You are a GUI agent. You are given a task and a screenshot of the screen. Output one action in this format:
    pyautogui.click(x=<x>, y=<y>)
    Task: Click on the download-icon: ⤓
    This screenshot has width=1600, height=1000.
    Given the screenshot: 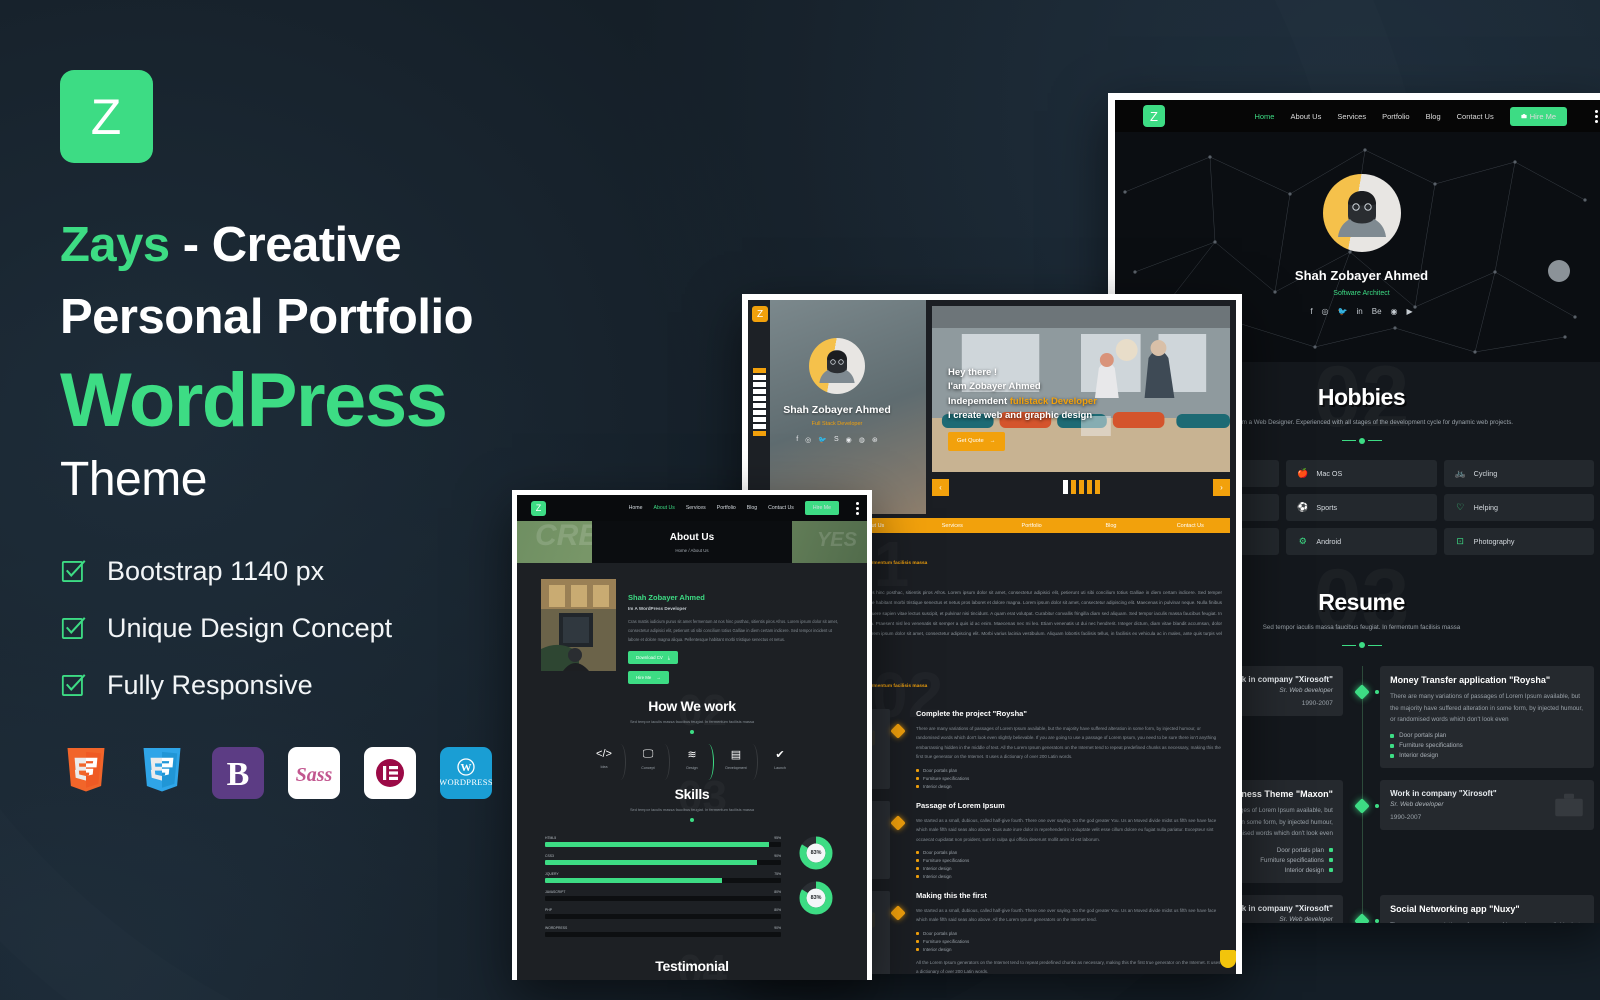 What is the action you would take?
    pyautogui.click(x=668, y=658)
    